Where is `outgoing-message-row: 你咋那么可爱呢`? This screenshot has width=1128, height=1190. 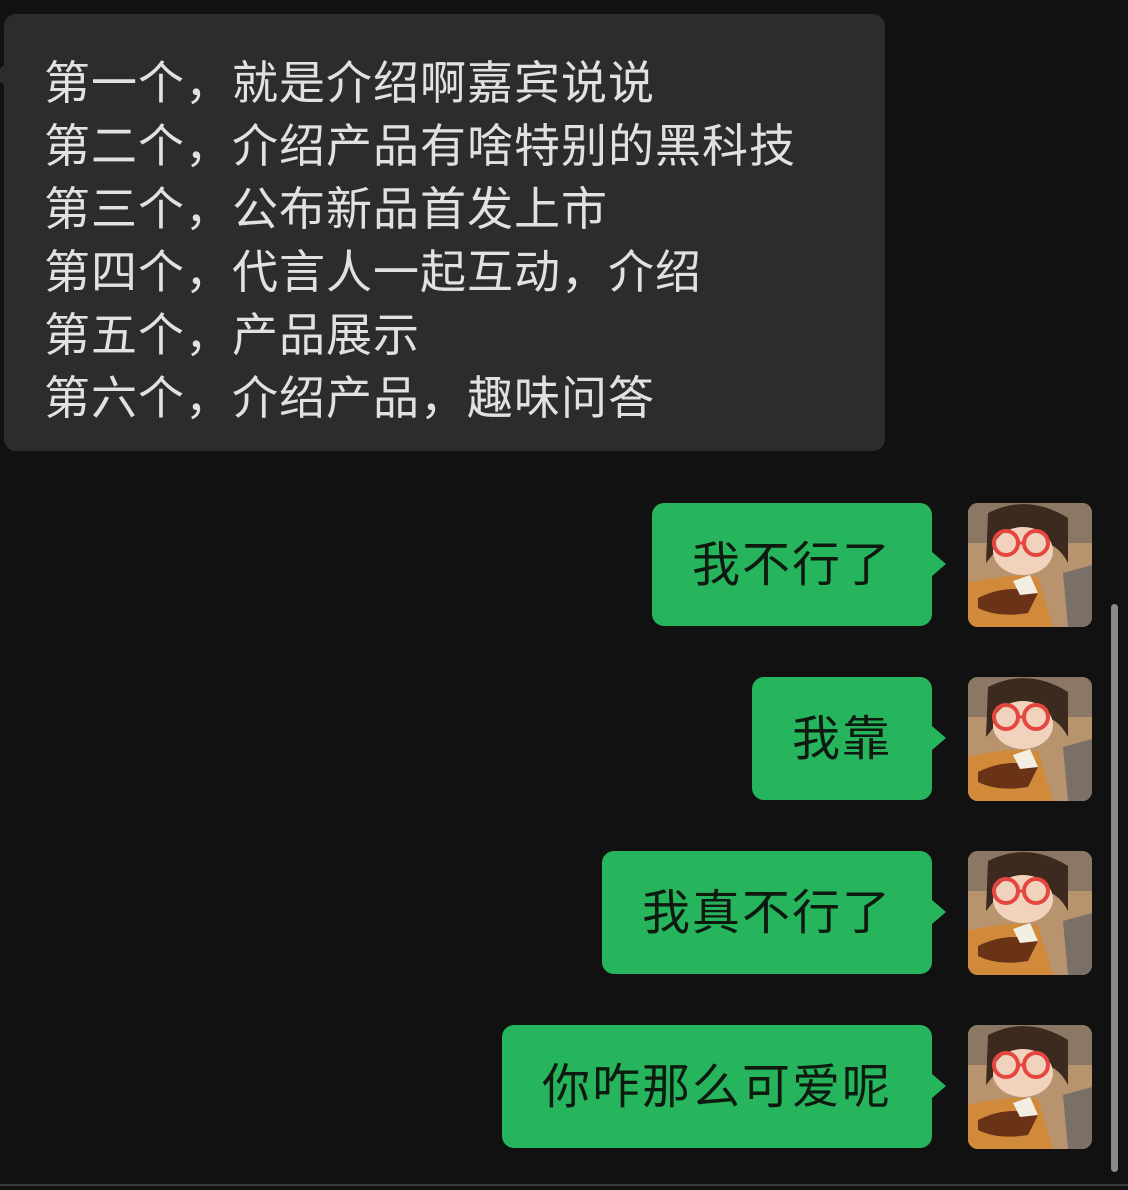
outgoing-message-row: 你咋那么可爱呢 is located at coordinates (564, 1087).